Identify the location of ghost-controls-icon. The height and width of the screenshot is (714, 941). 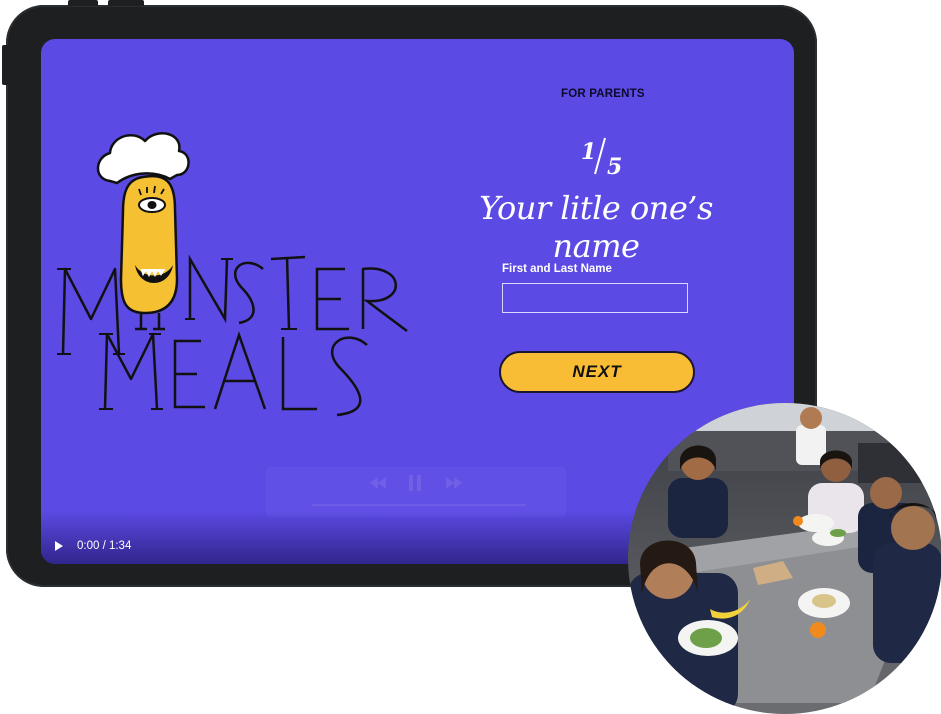
(416, 492).